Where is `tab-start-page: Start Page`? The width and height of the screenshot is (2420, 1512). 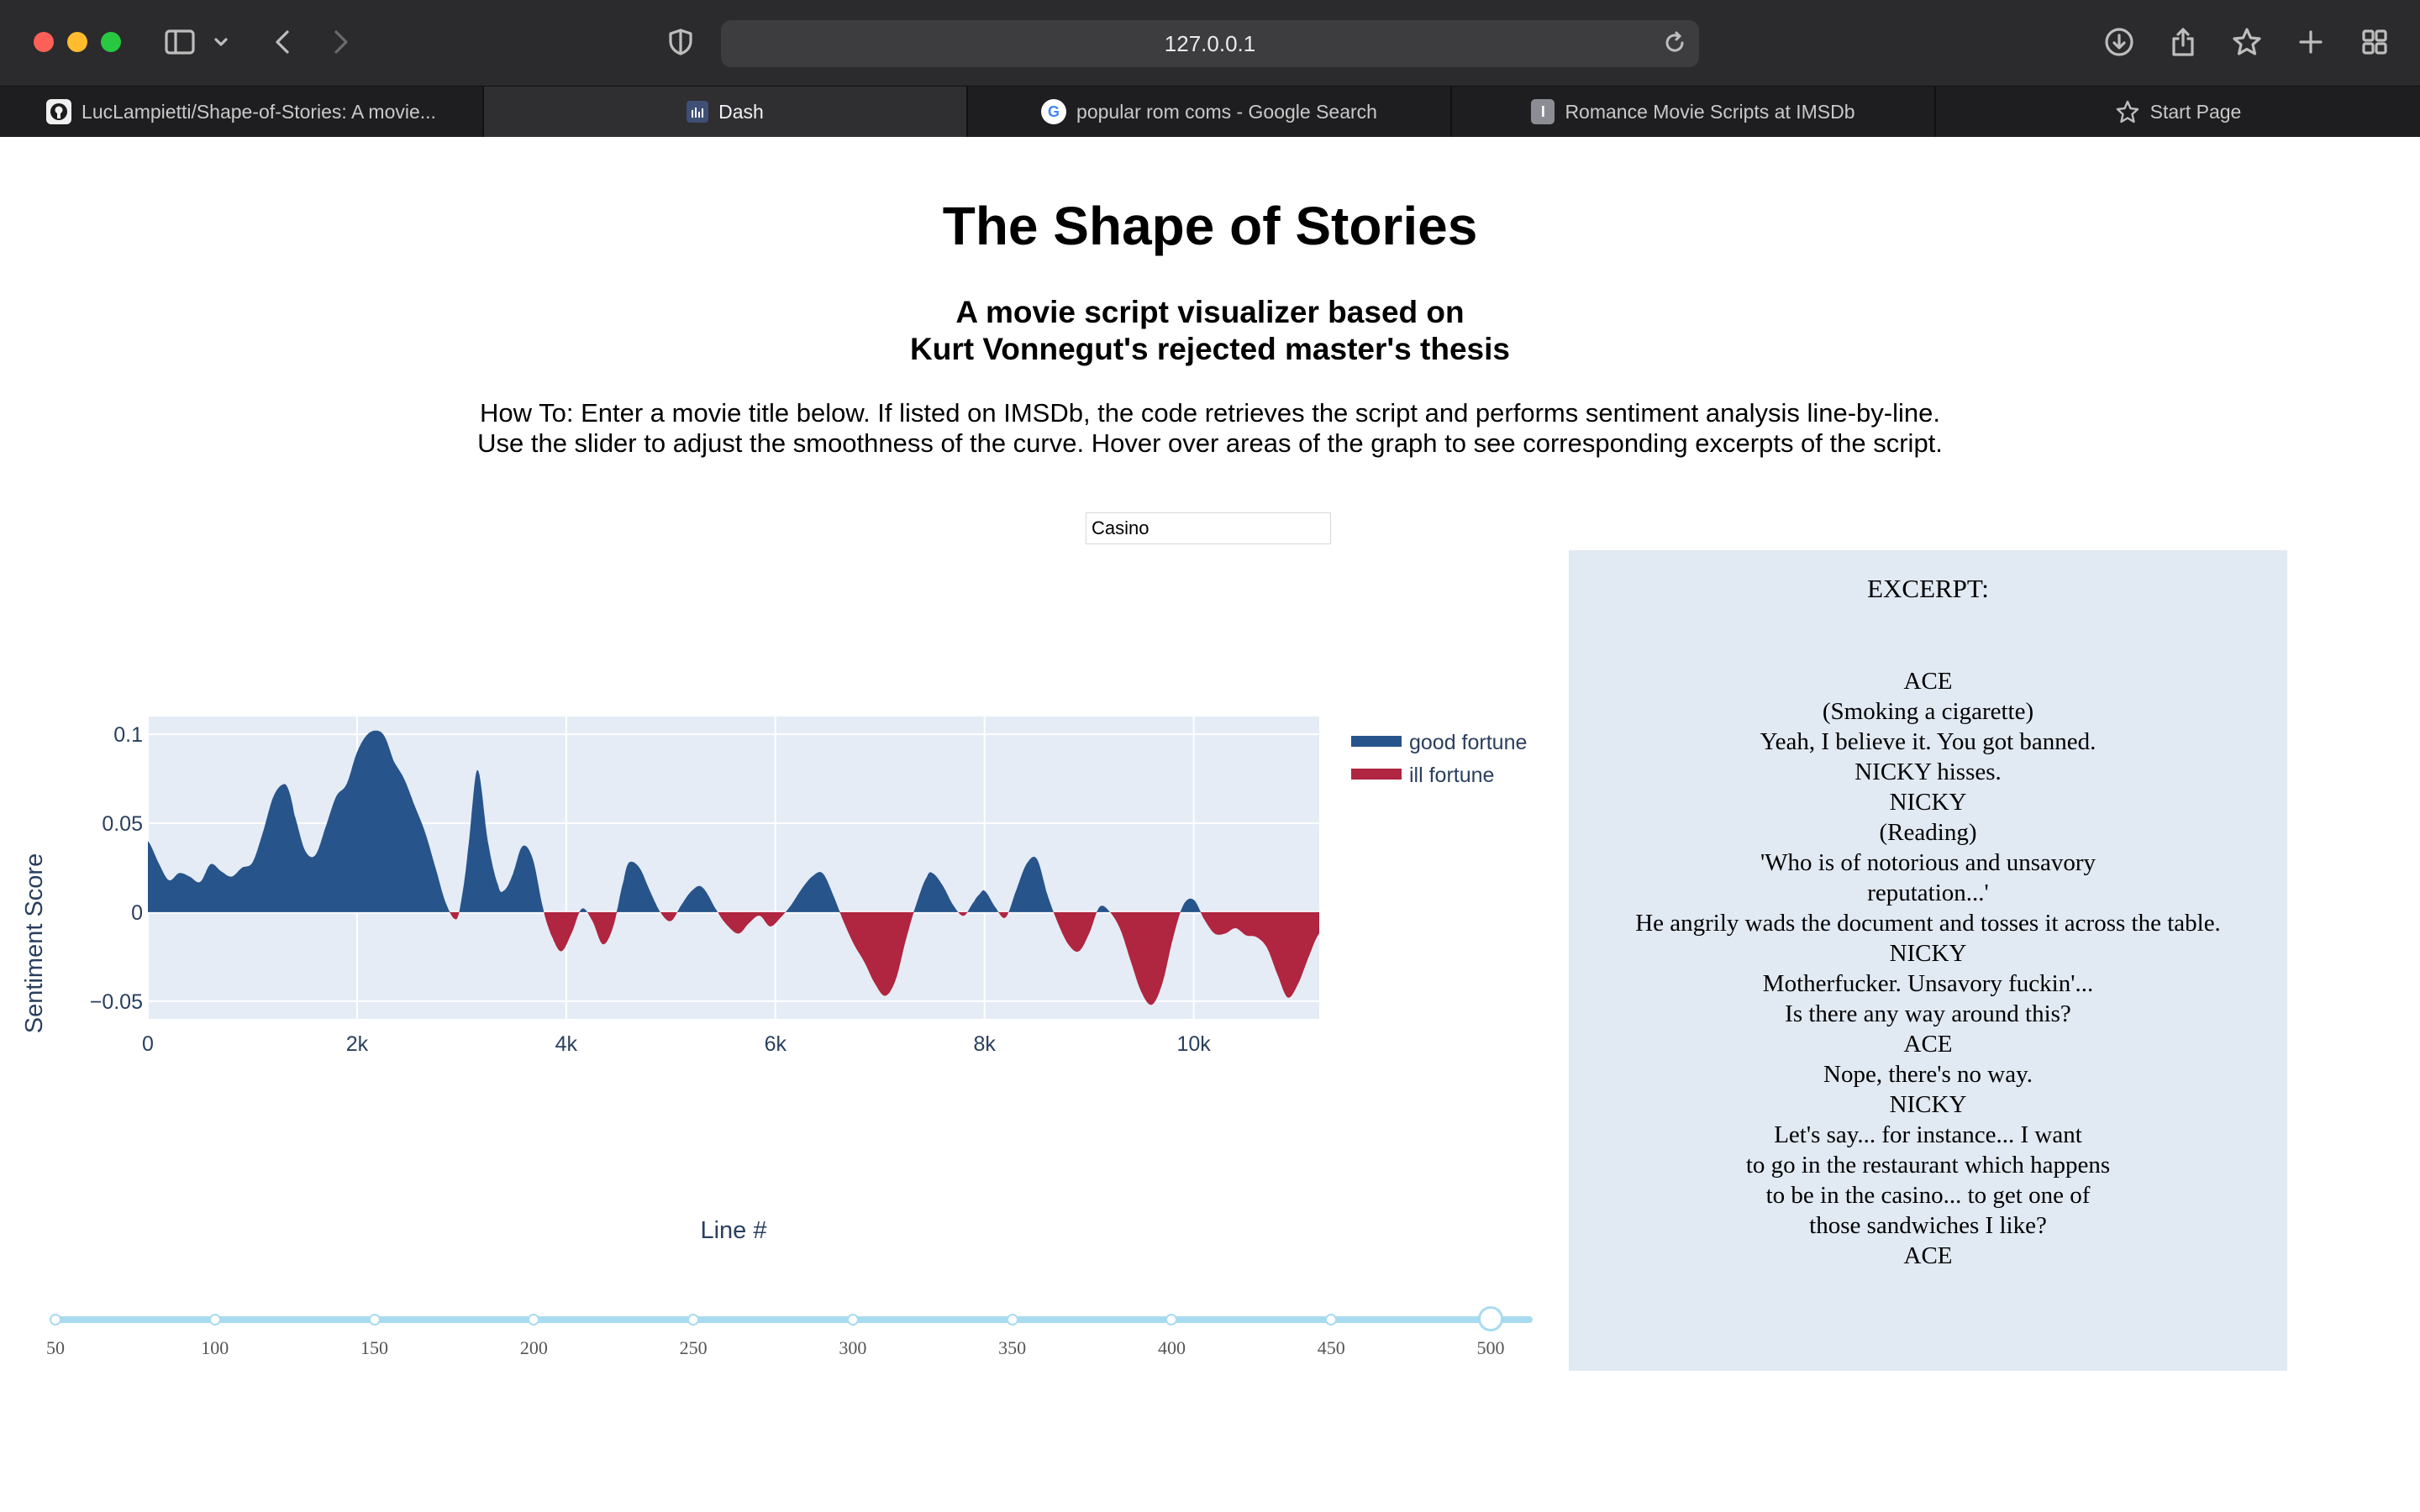 tab-start-page: Start Page is located at coordinates (2178, 112).